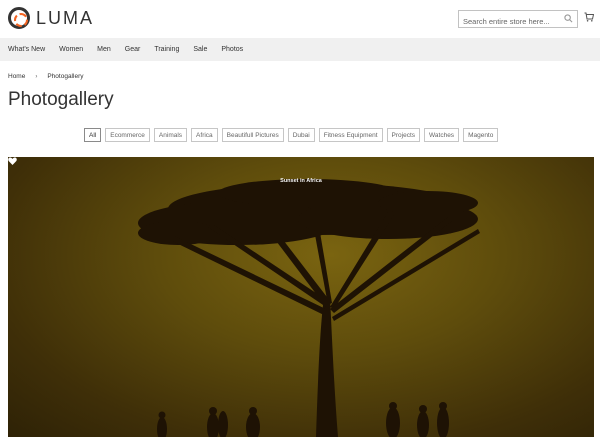  What do you see at coordinates (71, 49) in the screenshot?
I see `nav-item-women: Women` at bounding box center [71, 49].